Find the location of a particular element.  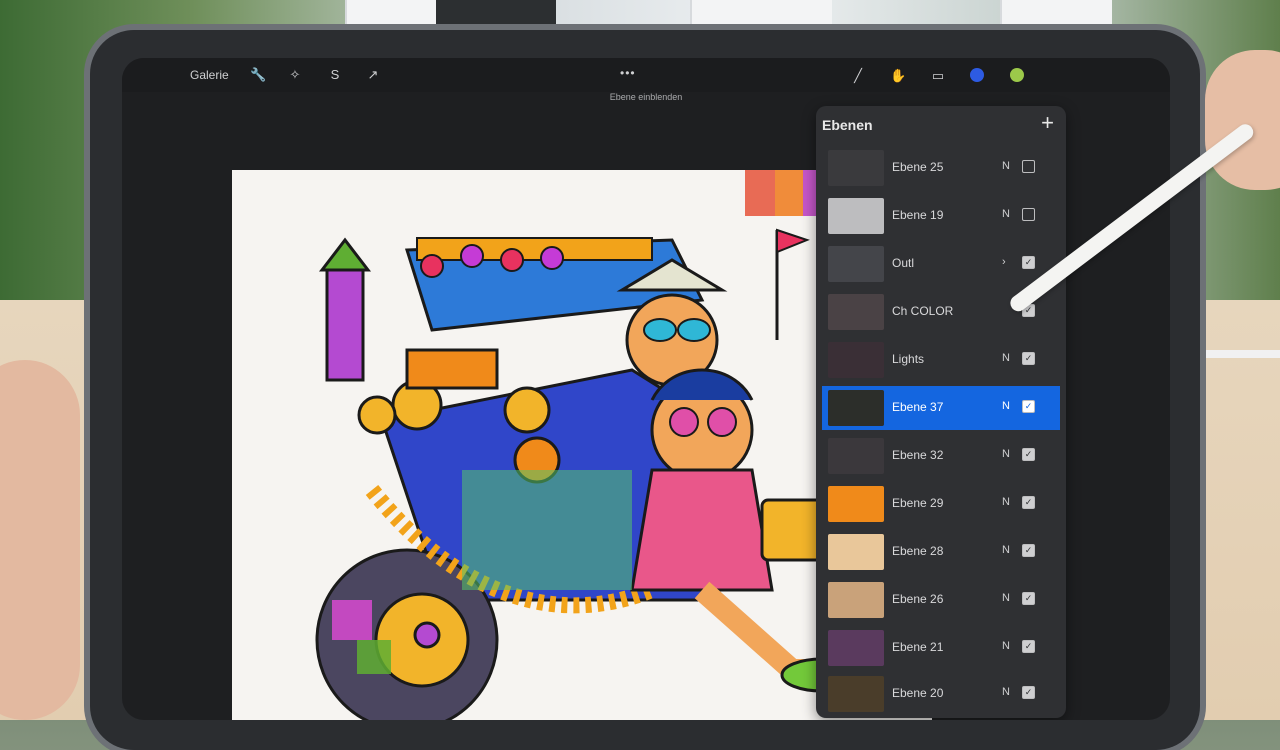

layer-name: Ebene 37 is located at coordinates (918, 407).